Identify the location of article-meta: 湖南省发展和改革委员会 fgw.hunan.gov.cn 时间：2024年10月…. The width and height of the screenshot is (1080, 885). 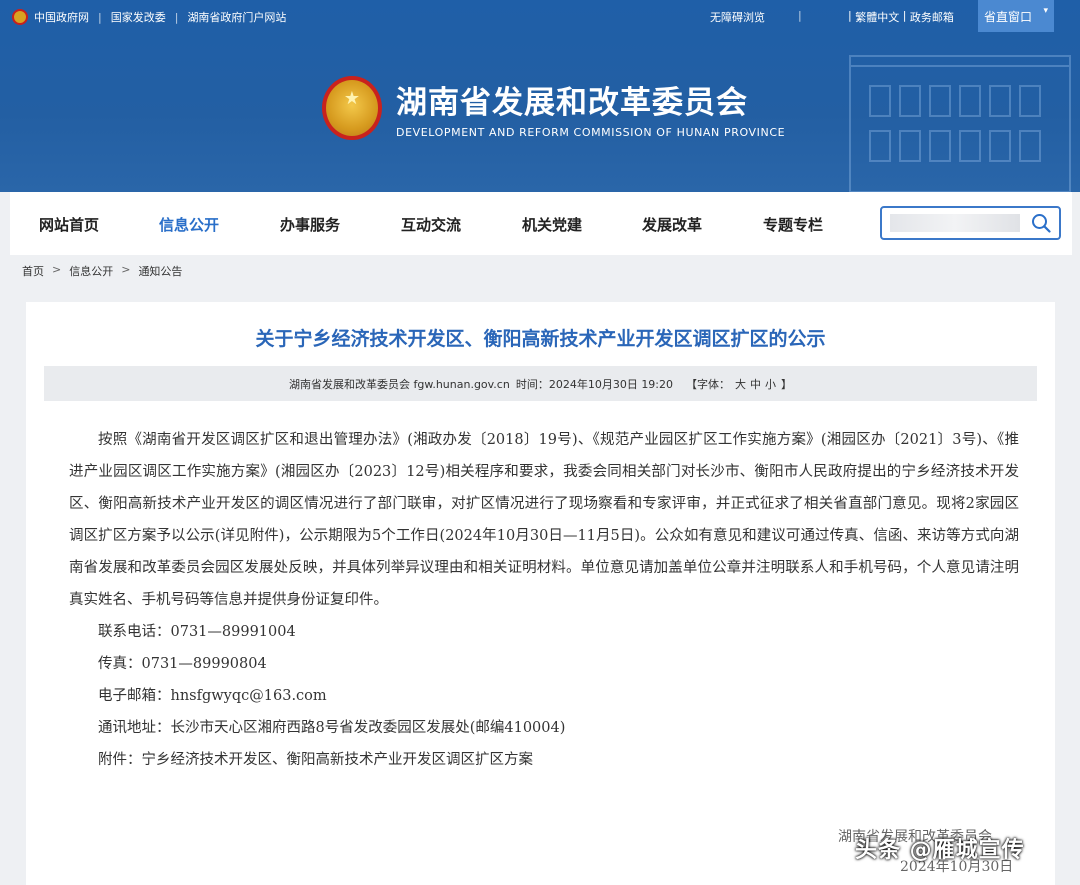
(540, 383).